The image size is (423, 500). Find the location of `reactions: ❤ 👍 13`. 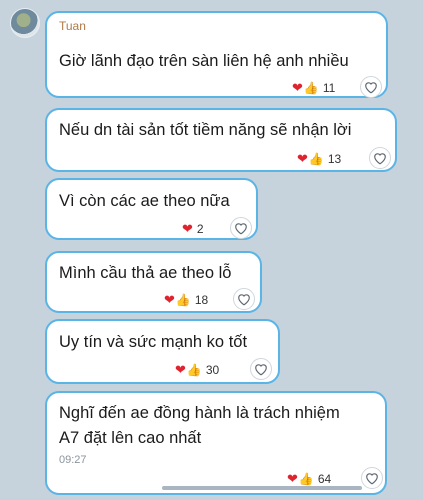

reactions: ❤ 👍 13 is located at coordinates (320, 159).